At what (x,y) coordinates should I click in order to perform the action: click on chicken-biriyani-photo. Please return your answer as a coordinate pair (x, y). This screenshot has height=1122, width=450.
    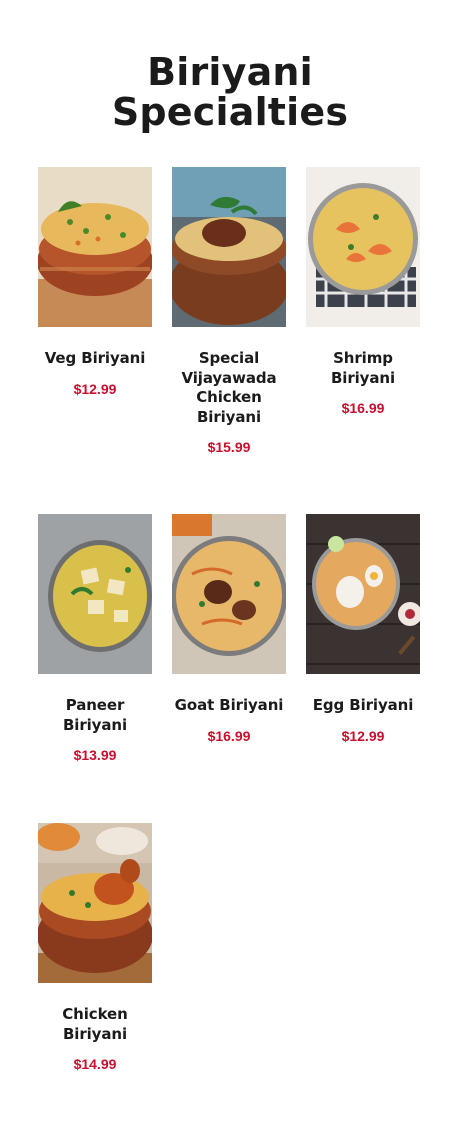
    Looking at the image, I should click on (95, 903).